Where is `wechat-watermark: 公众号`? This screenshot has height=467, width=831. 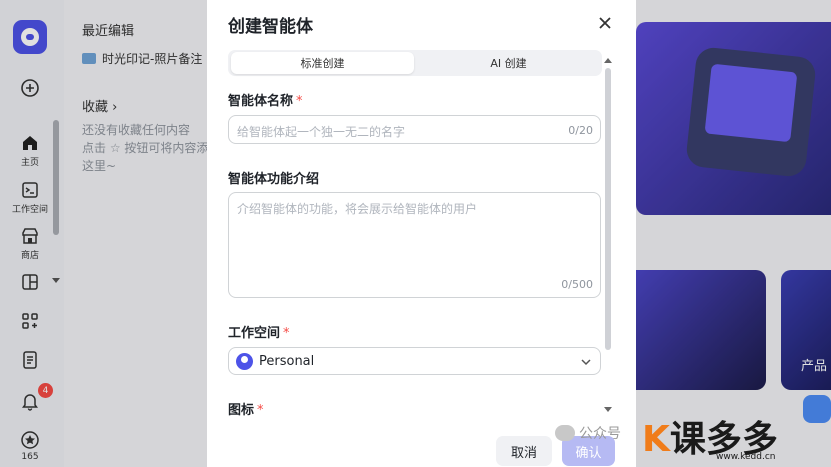
wechat-watermark: 公众号 is located at coordinates (588, 433).